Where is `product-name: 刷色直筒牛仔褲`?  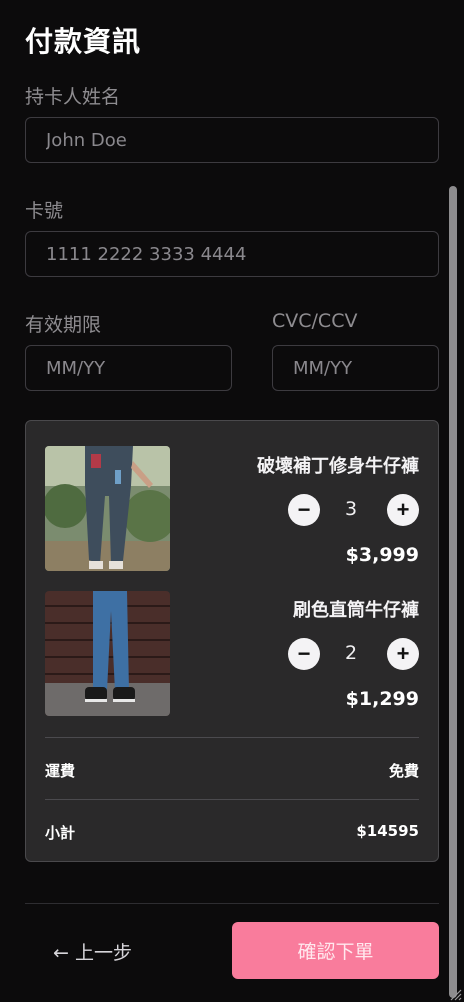
product-name: 刷色直筒牛仔褲 is located at coordinates (356, 610).